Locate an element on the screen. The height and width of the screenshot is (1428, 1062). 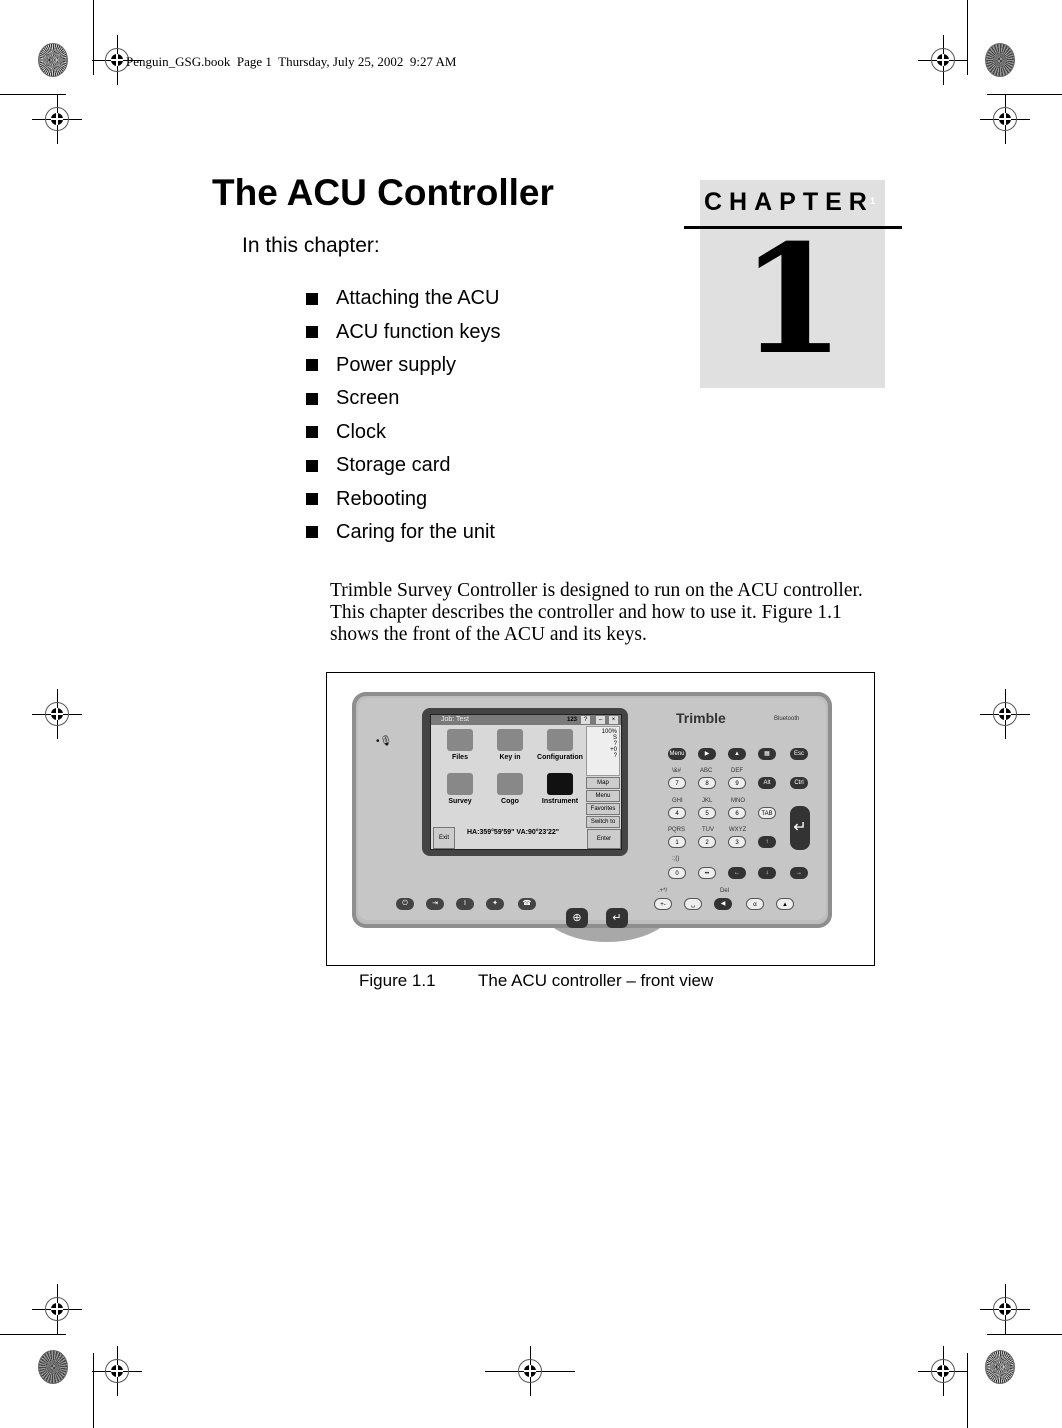
close-button: × is located at coordinates (613, 720).